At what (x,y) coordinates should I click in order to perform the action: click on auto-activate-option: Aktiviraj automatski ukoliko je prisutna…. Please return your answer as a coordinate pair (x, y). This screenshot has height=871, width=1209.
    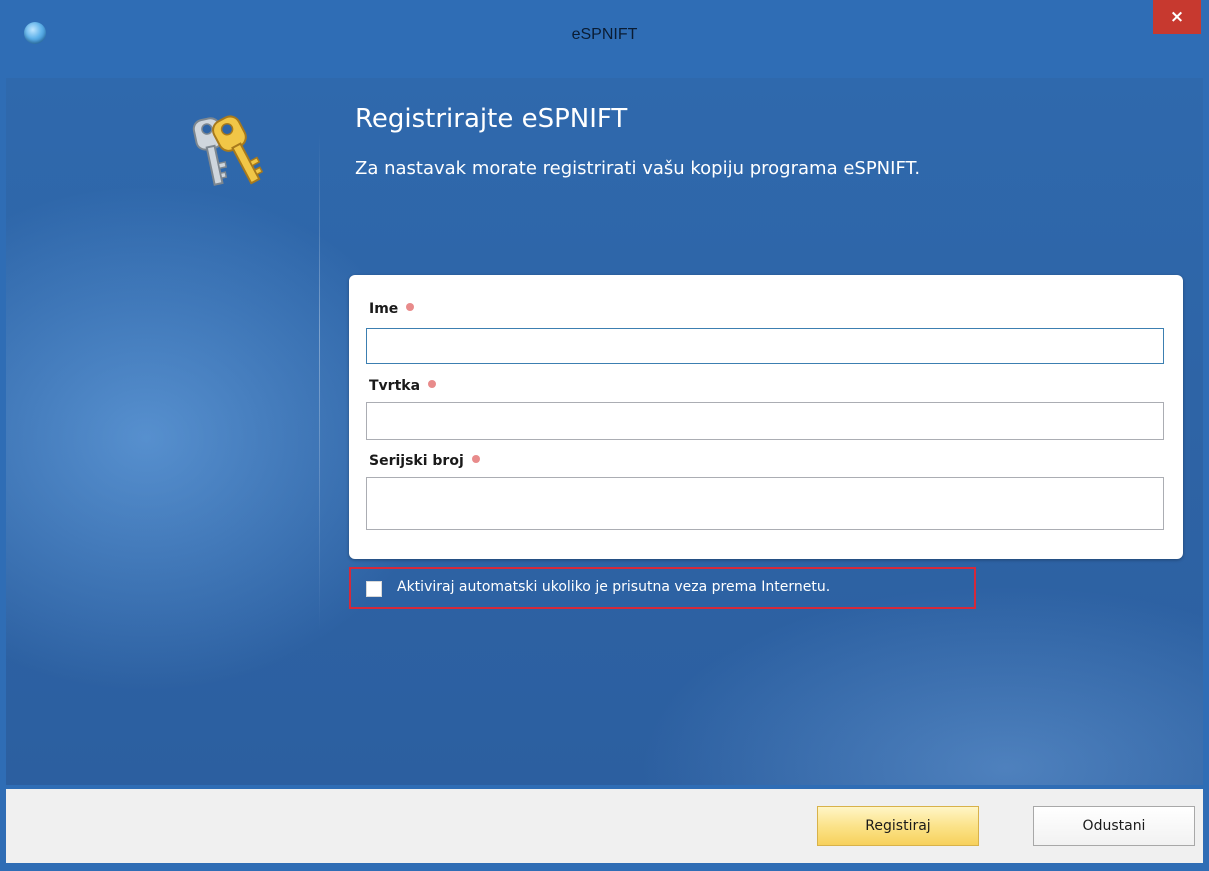
    Looking at the image, I should click on (662, 588).